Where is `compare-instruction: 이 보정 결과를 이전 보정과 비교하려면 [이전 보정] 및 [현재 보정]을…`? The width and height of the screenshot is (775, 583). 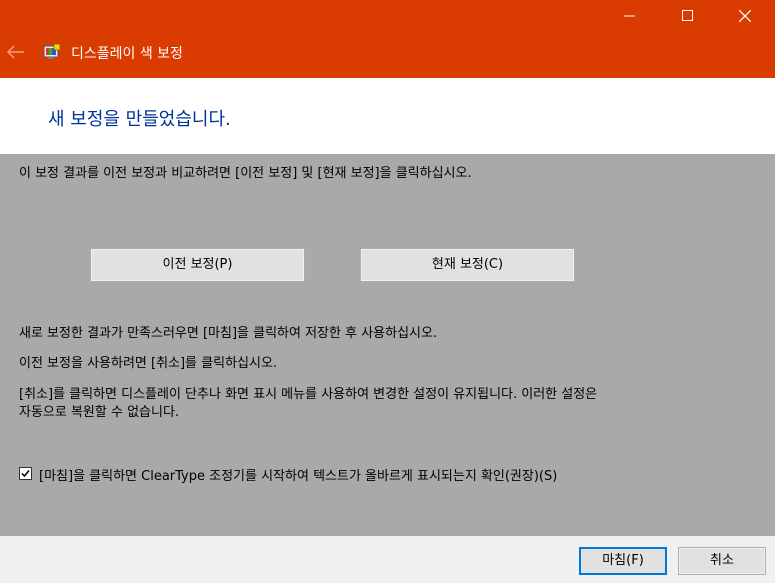
compare-instruction: 이 보정 결과를 이전 보정과 비교하려면 [이전 보정] 및 [현재 보정]을… is located at coordinates (245, 173).